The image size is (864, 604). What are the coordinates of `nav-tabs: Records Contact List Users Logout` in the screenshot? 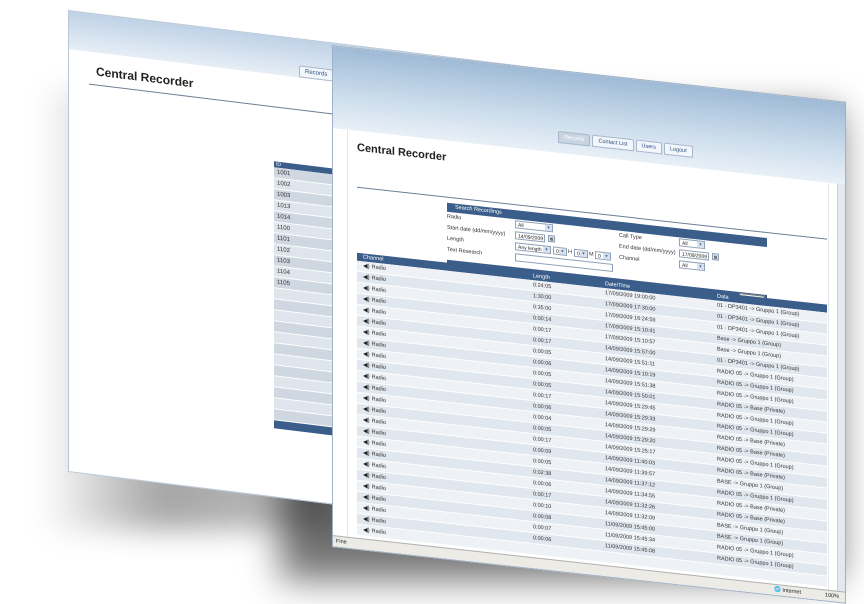 It's located at (625, 144).